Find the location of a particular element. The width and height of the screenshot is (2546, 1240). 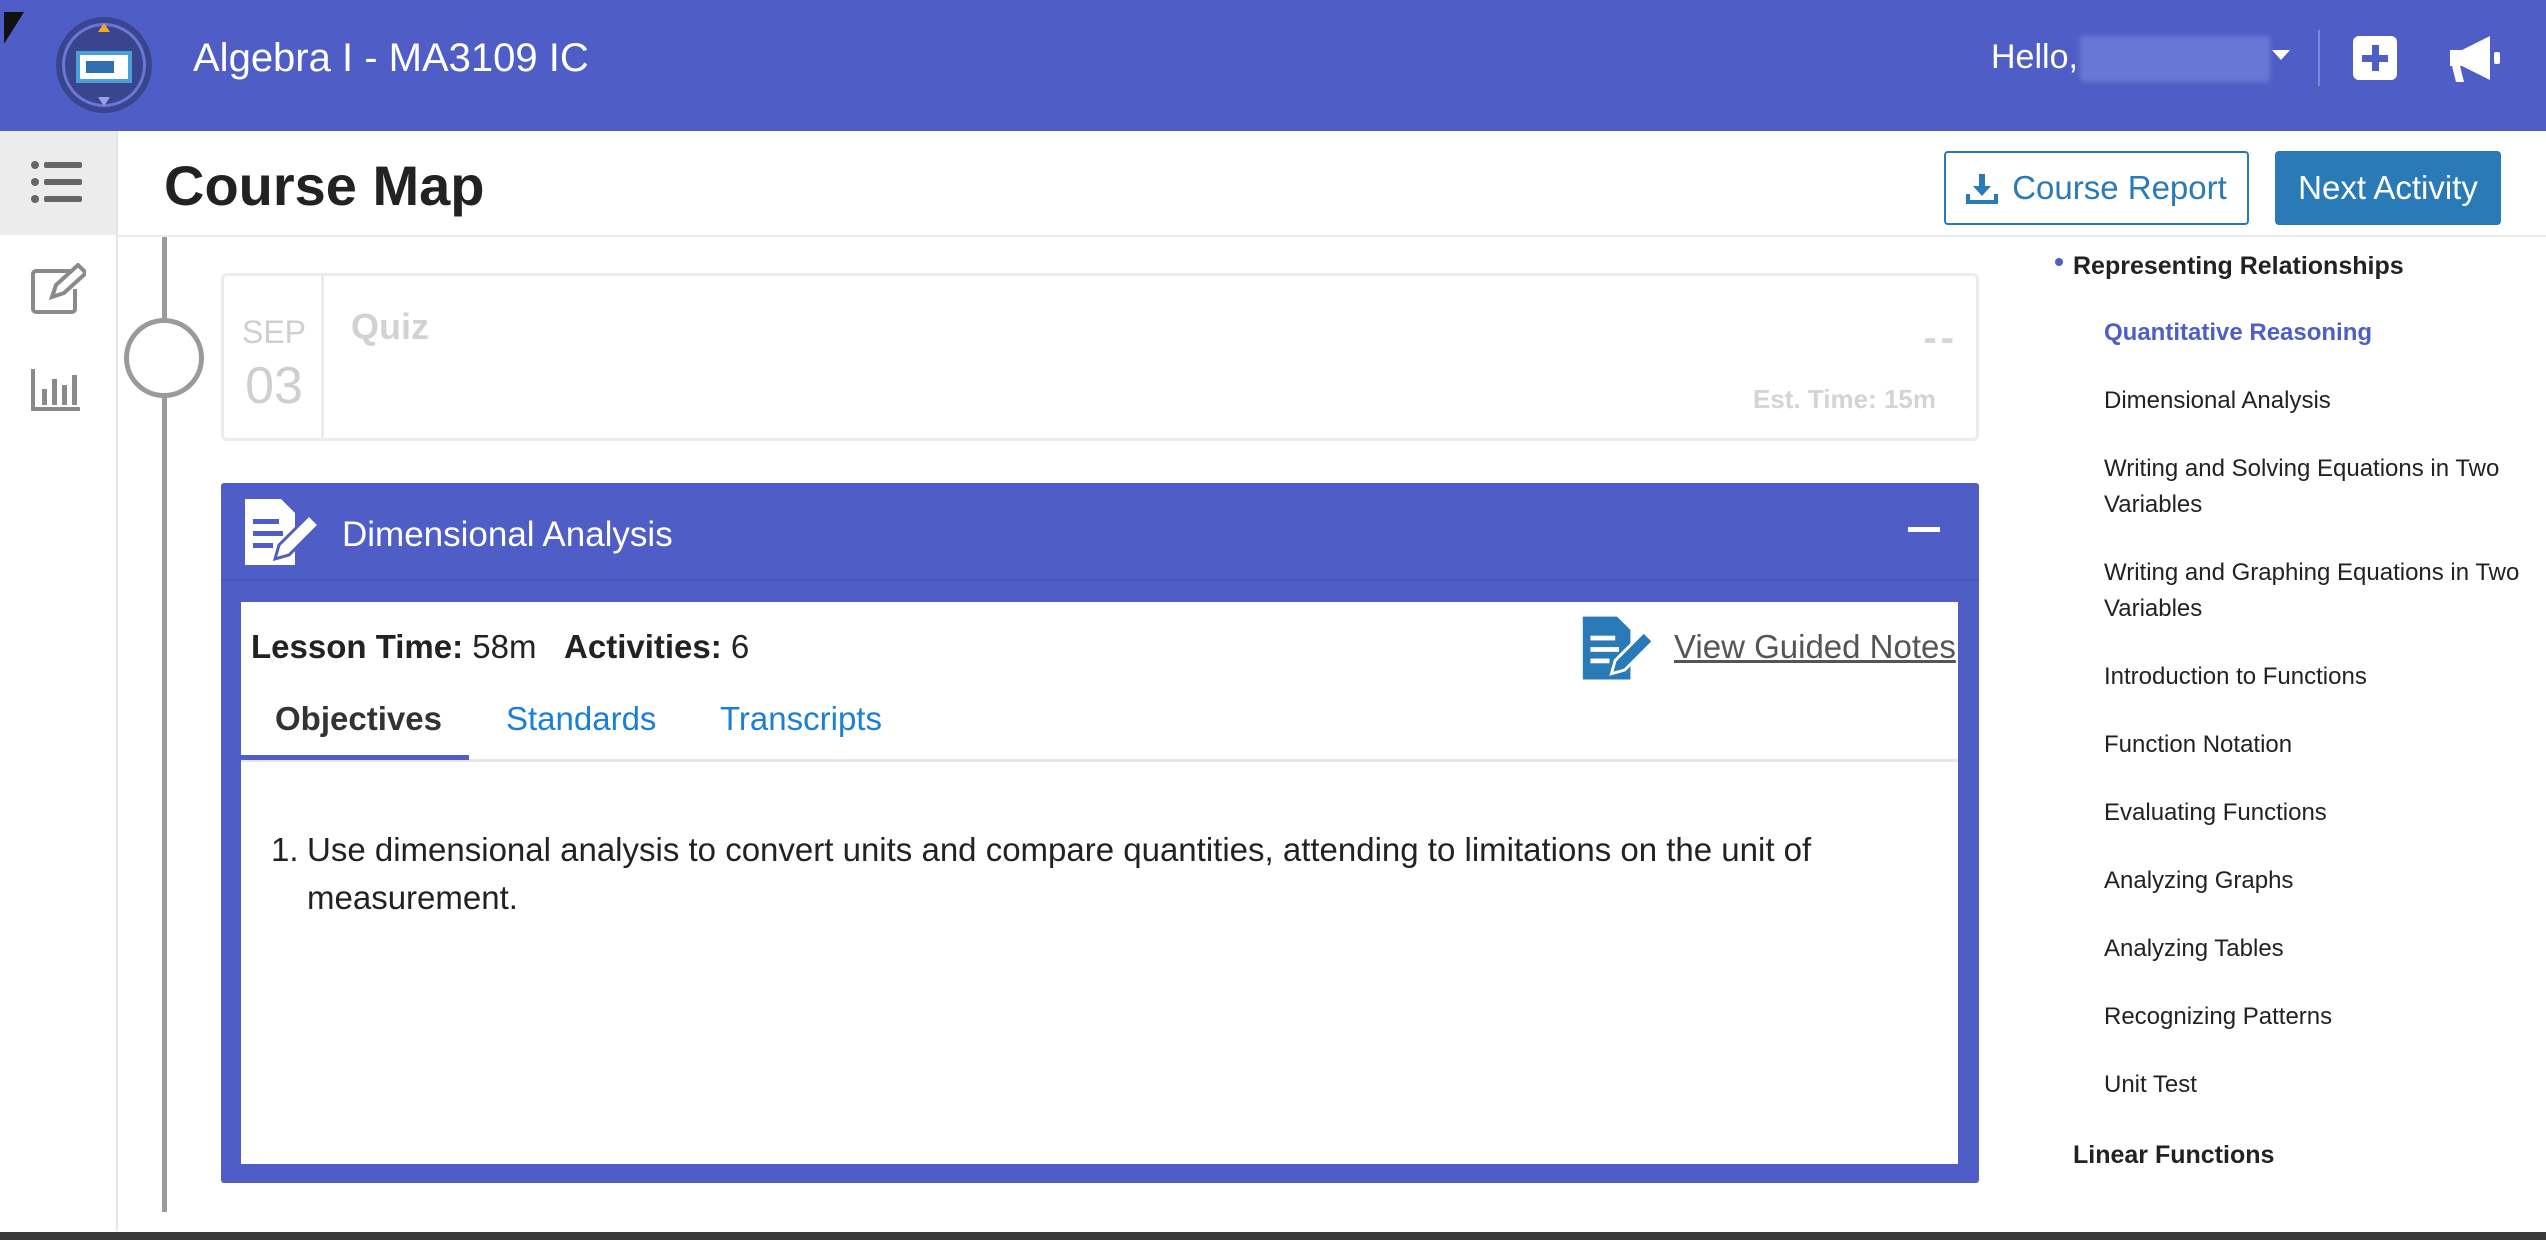

rail-assignments is located at coordinates (58, 287).